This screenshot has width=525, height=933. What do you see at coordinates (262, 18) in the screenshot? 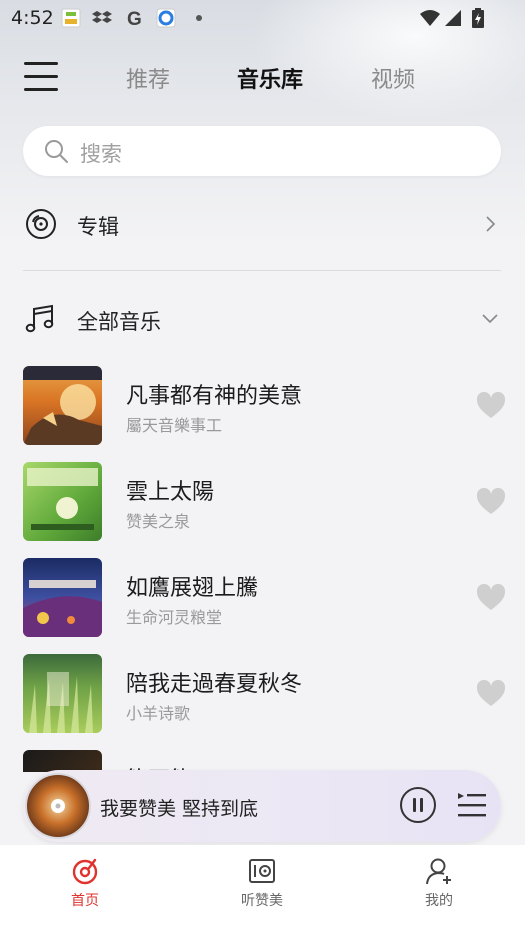
I see `status-bar: 4:52 G` at bounding box center [262, 18].